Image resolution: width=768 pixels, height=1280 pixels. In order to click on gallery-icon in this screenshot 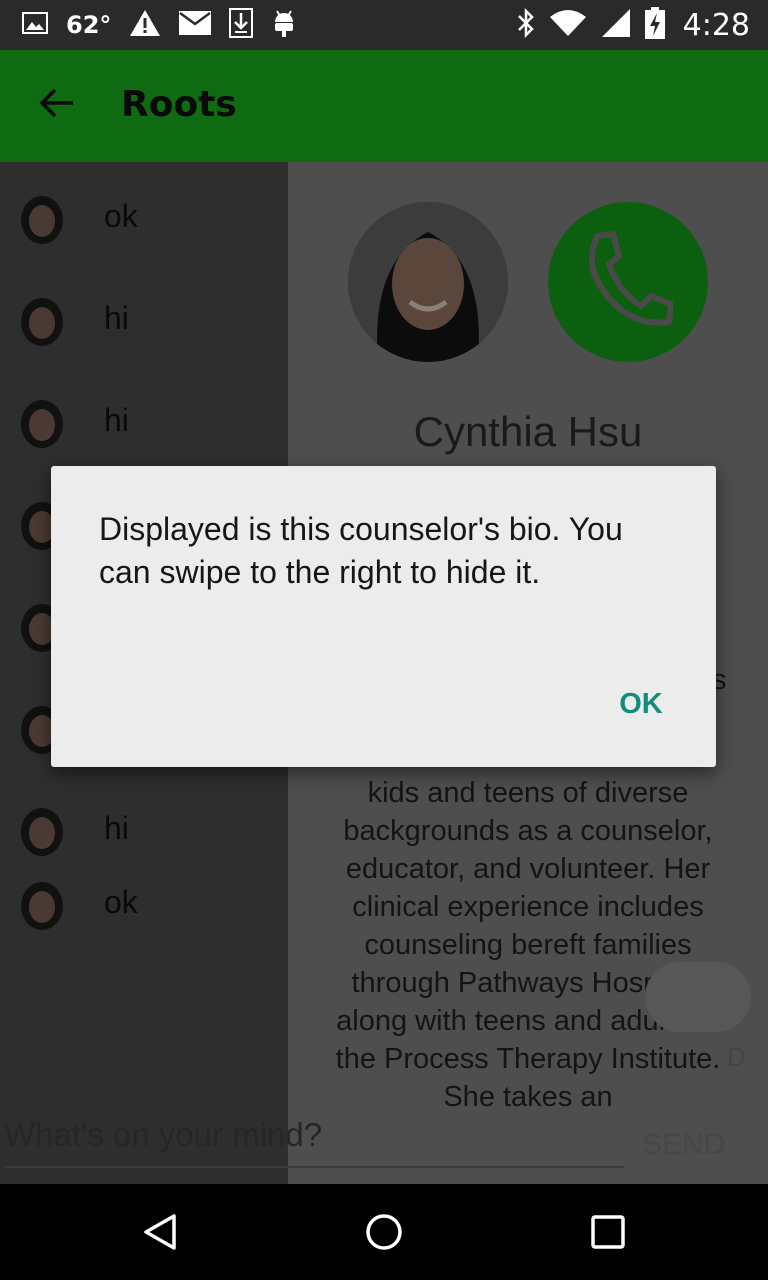, I will do `click(35, 25)`.